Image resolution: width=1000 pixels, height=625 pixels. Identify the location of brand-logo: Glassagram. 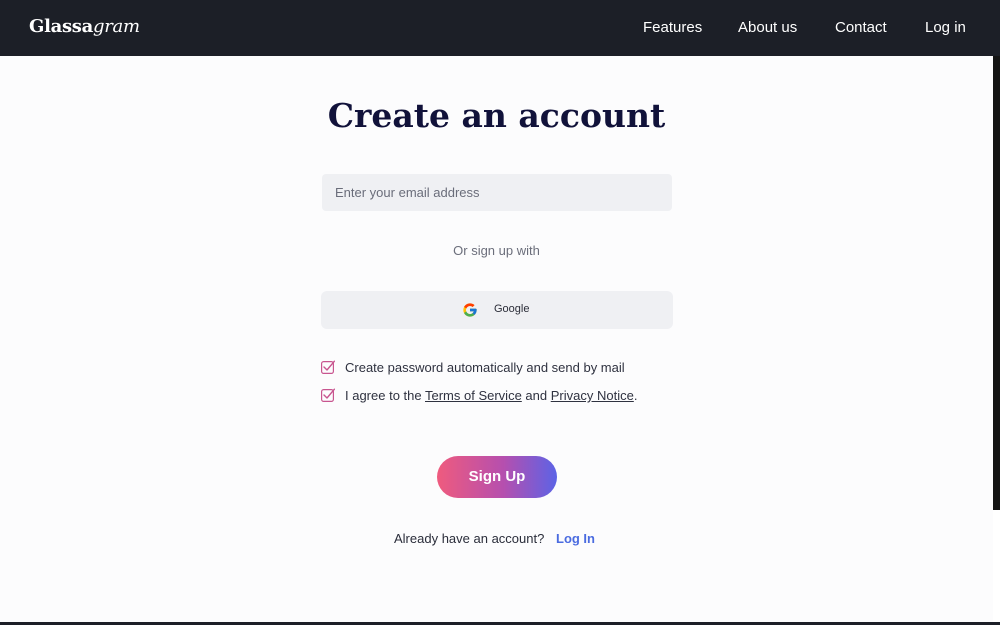
(84, 26).